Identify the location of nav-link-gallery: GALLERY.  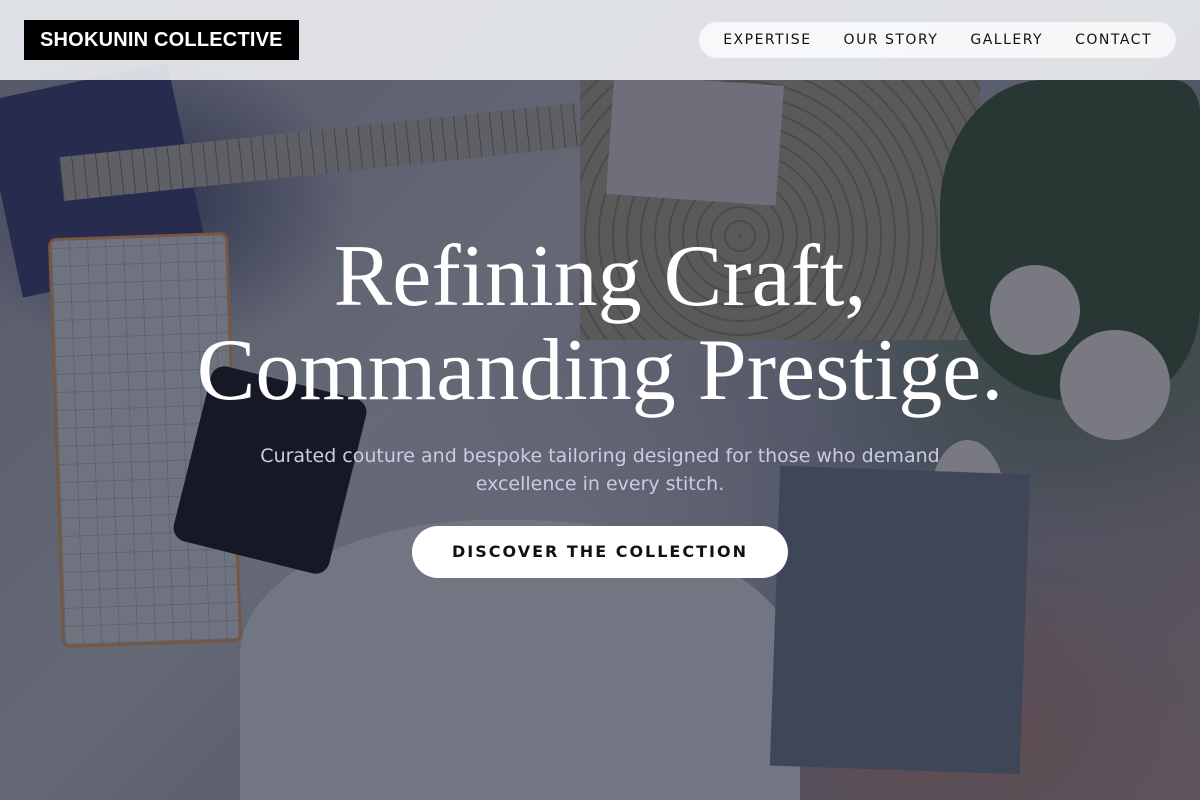
(1006, 40).